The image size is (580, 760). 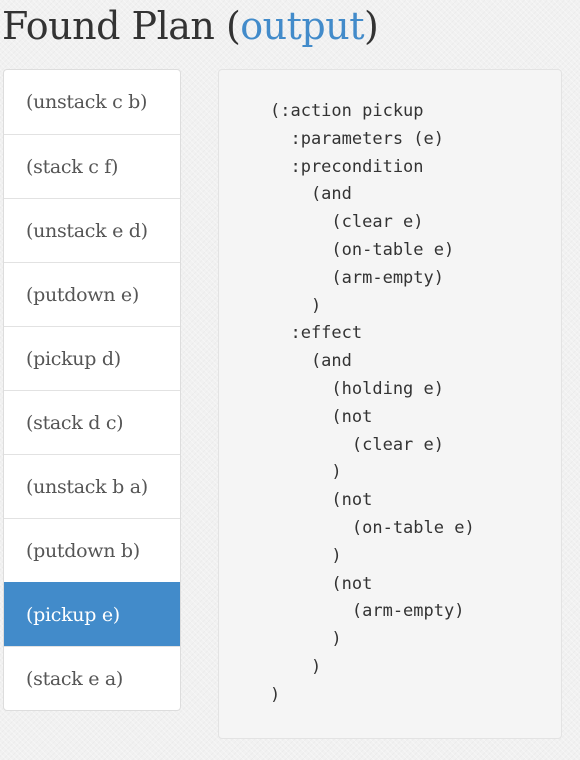 I want to click on plan-step-item-selected: (pickup e), so click(x=92, y=614).